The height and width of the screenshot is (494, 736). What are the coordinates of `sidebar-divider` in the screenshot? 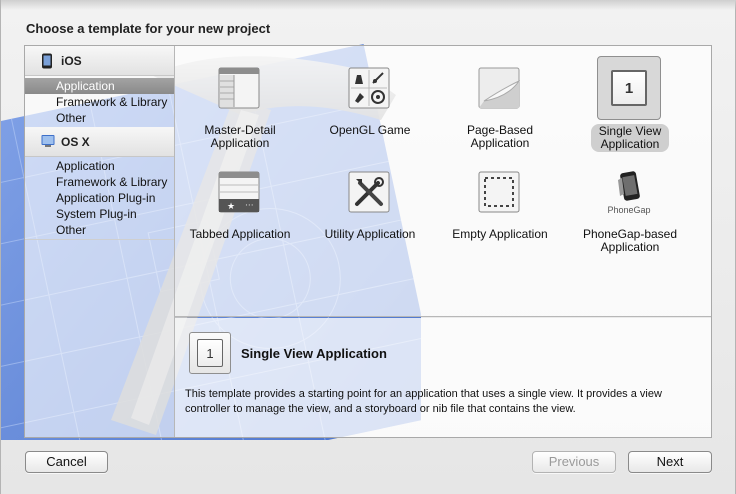 It's located at (99, 239).